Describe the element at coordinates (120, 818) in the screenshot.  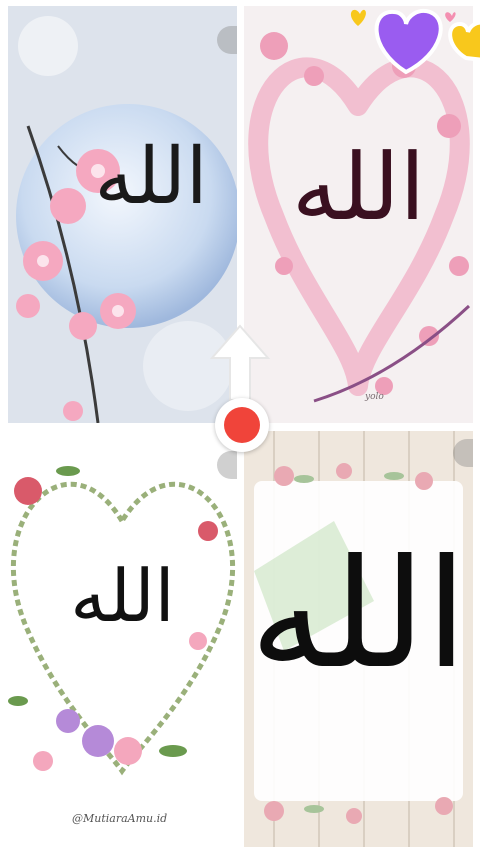
I see `watermark: @MutiaraAmu.id` at that location.